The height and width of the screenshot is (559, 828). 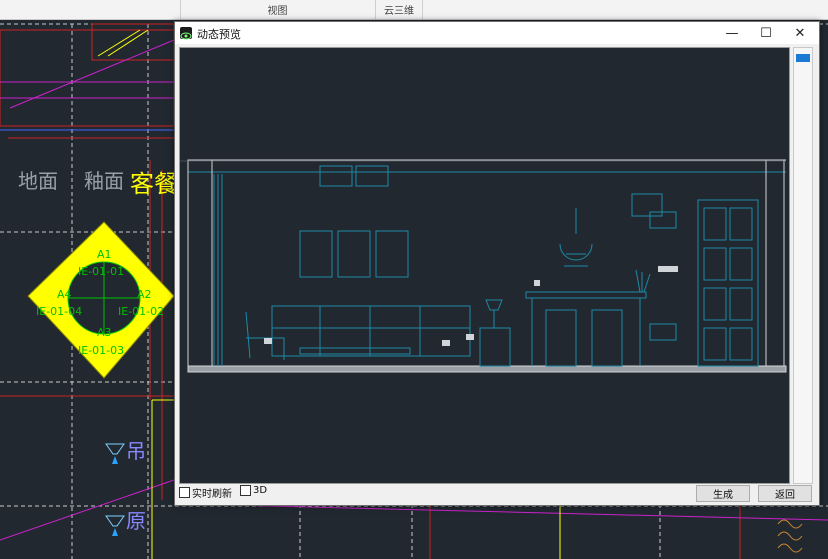 What do you see at coordinates (219, 34) in the screenshot?
I see `dialog-title: 动态预览` at bounding box center [219, 34].